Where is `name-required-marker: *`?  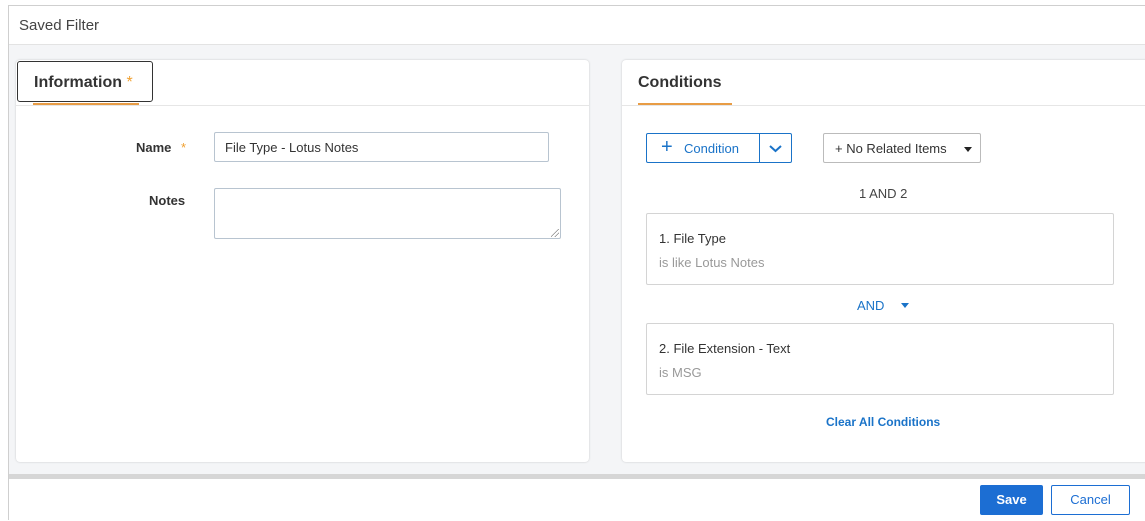 name-required-marker: * is located at coordinates (184, 147).